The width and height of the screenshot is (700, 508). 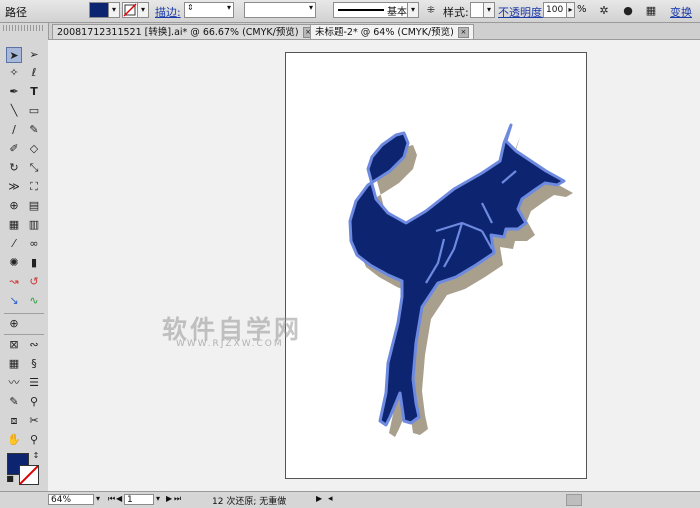 I want to click on none-slash-icon, so click(x=29, y=475).